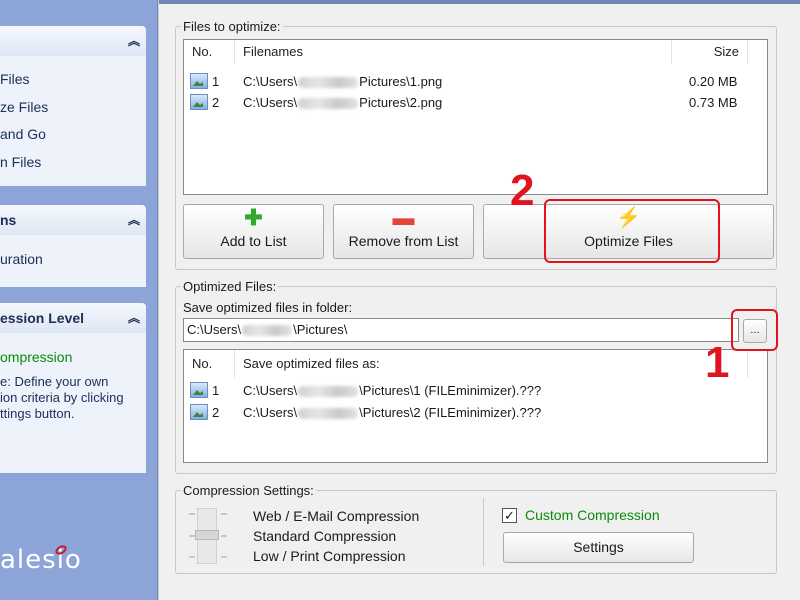  Describe the element at coordinates (42, 318) in the screenshot. I see `panel3-title: ession Level` at that location.